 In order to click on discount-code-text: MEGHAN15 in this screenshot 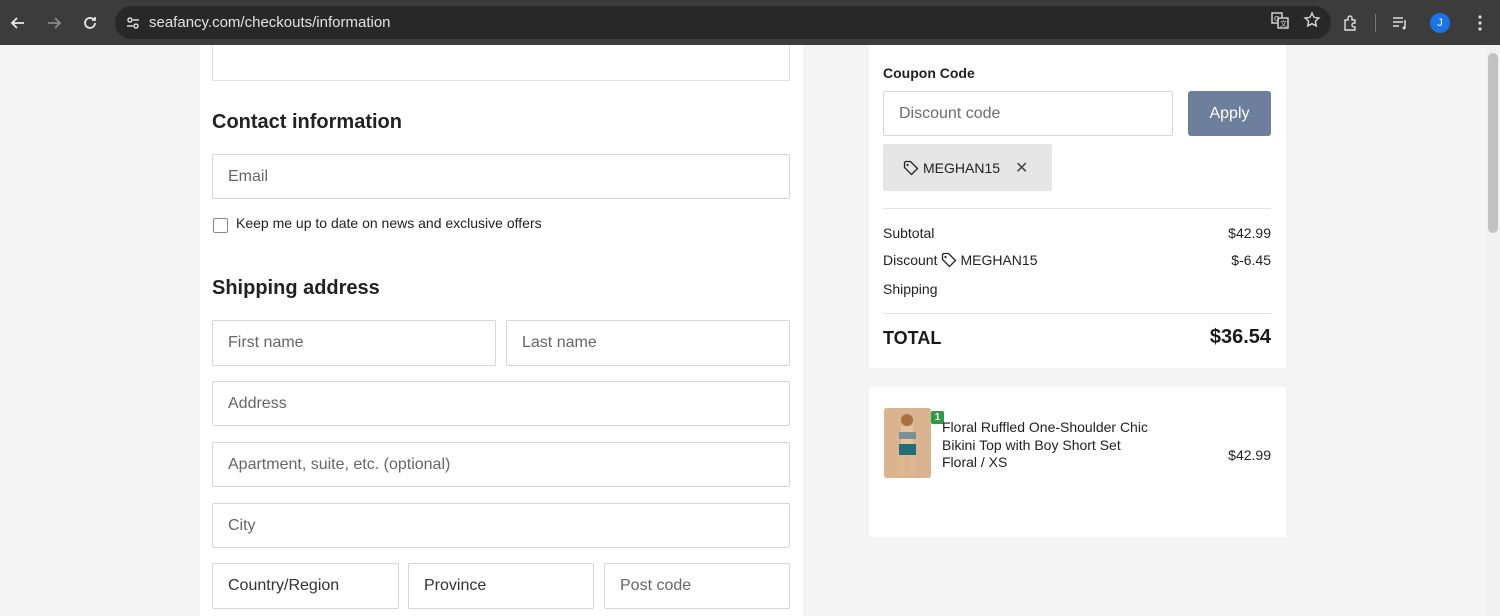, I will do `click(999, 260)`.